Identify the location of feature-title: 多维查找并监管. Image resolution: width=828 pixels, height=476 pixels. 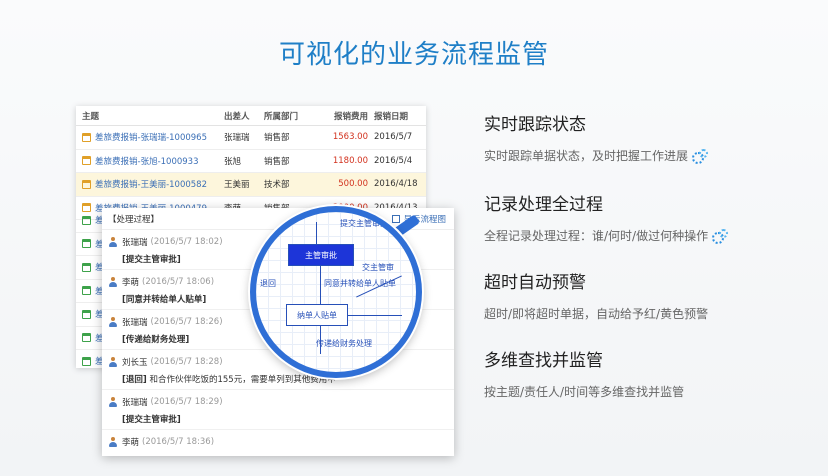
(543, 361).